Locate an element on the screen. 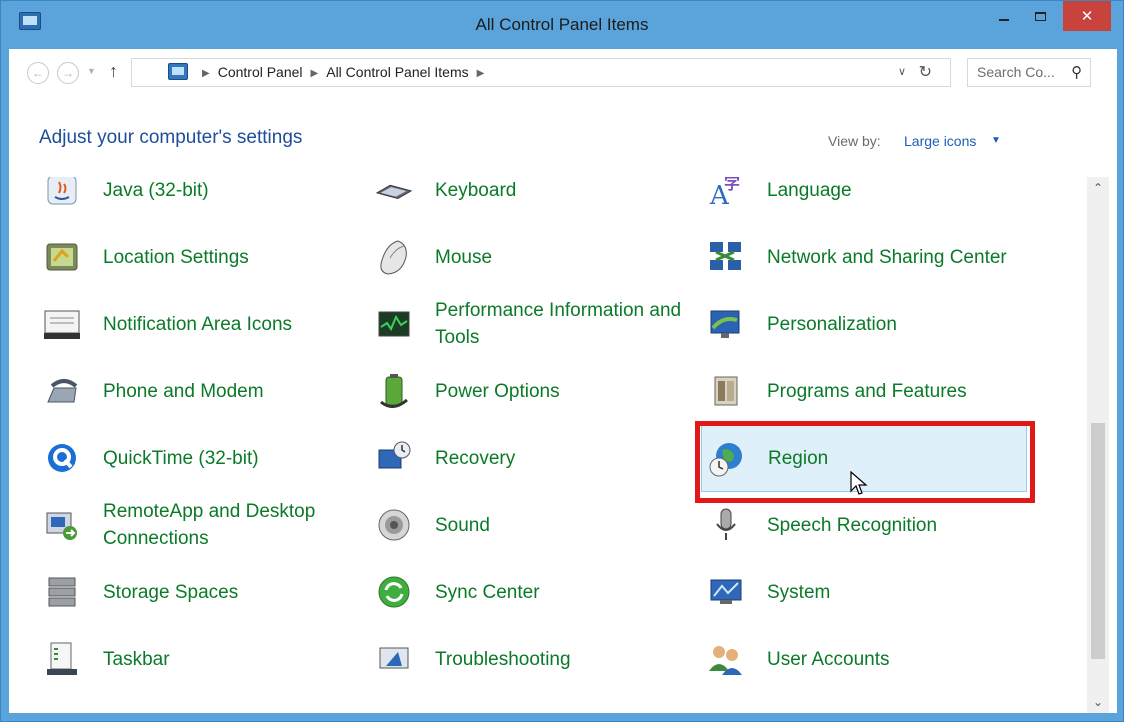 The image size is (1124, 722). item-label: Network and Sharing Center is located at coordinates (897, 257).